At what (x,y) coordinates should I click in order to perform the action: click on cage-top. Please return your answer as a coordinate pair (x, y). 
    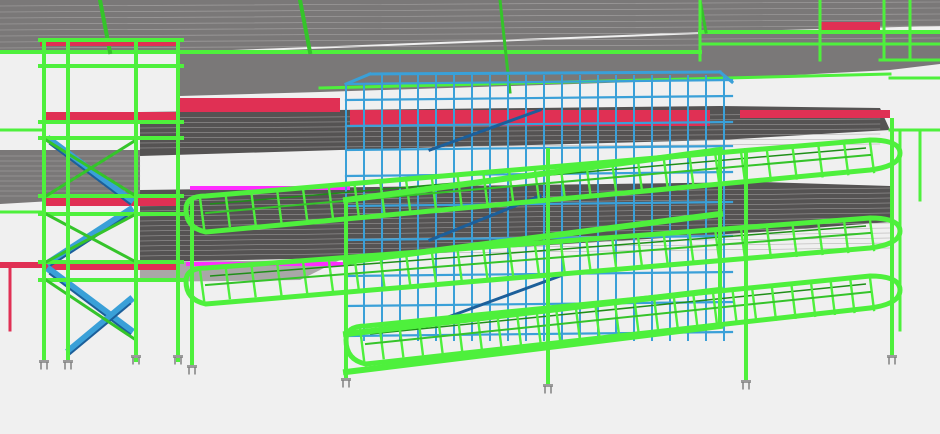
    Looking at the image, I should click on (545, 73).